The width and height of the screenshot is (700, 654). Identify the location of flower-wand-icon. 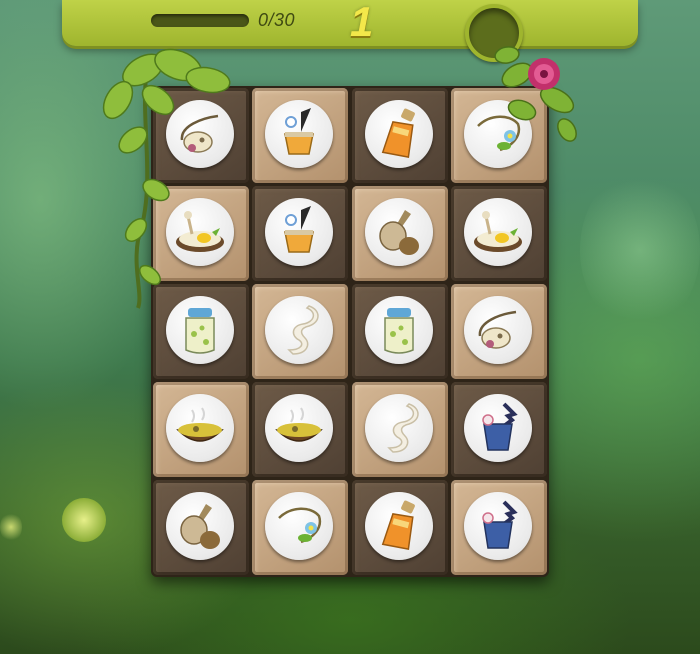
(300, 525).